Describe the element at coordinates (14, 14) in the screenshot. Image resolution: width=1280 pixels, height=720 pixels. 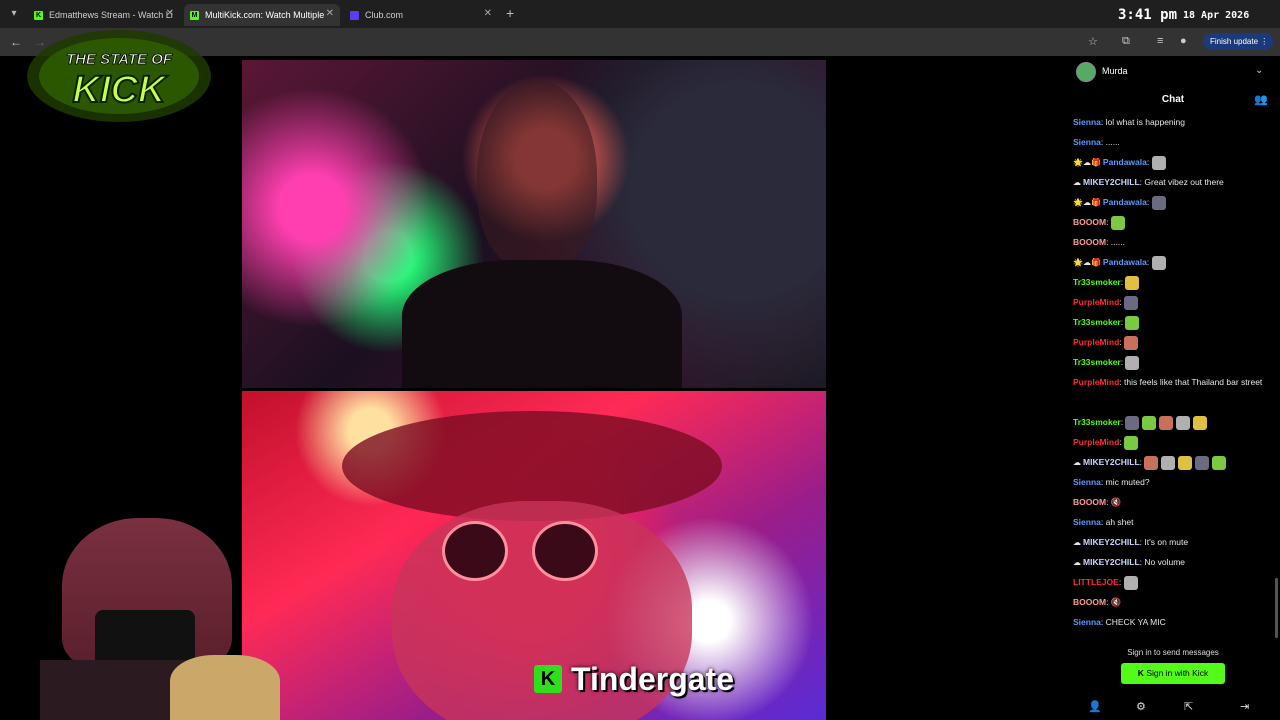
I see `tab-search-button: ▾` at that location.